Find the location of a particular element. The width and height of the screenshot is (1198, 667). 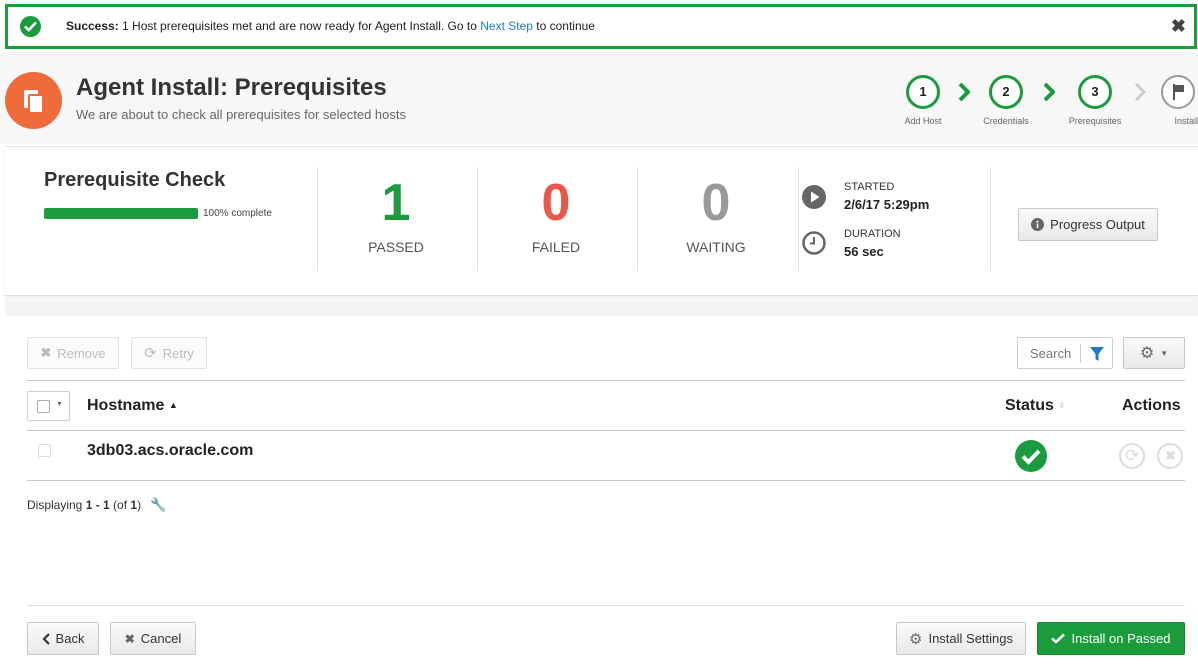

install-on-passed-button: Install on Passed is located at coordinates (1111, 638).